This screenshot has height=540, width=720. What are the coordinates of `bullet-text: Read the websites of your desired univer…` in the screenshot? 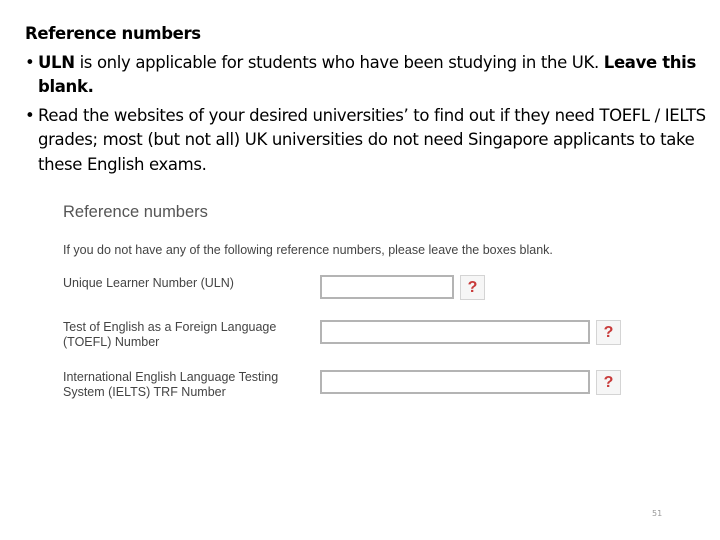 It's located at (372, 139).